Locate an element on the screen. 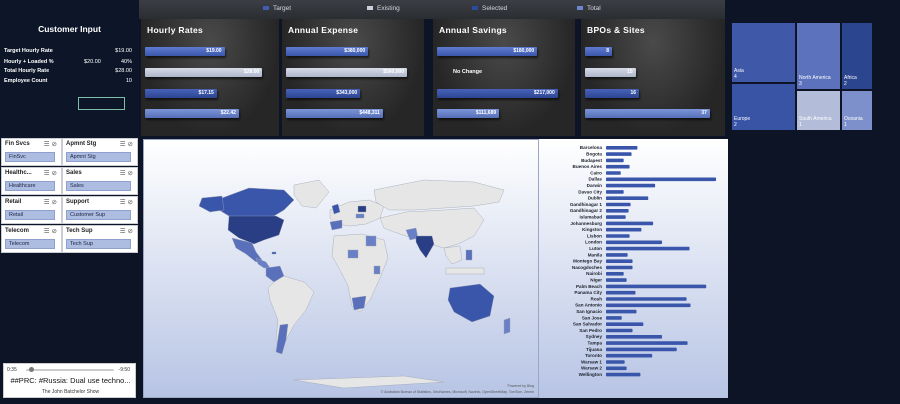  legend-item: Existing is located at coordinates (383, 8).